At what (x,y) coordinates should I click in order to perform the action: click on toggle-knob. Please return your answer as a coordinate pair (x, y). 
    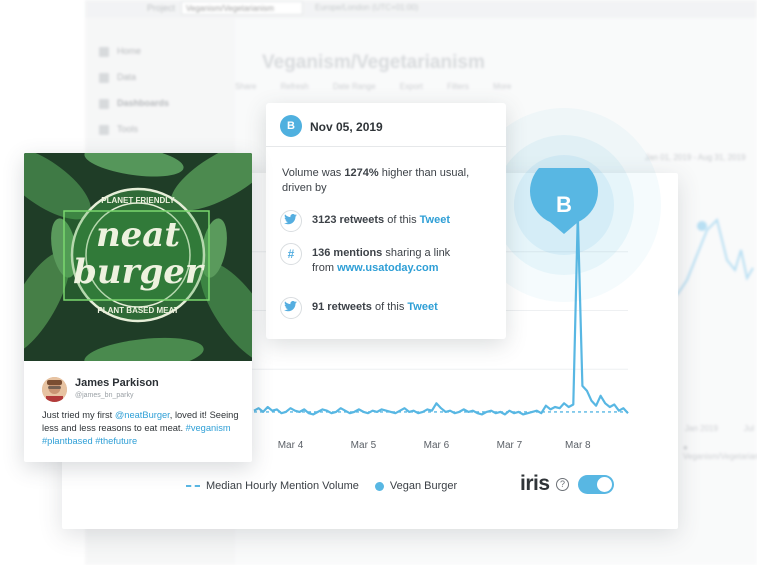
    Looking at the image, I should click on (604, 484).